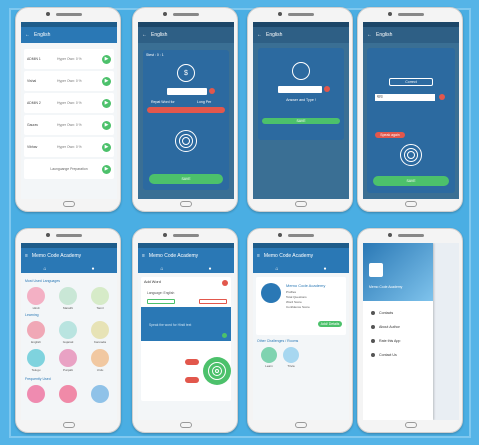 The width and height of the screenshot is (479, 445). What do you see at coordinates (69, 169) in the screenshot?
I see `list-item: Launguange Preparation ▶` at bounding box center [69, 169].